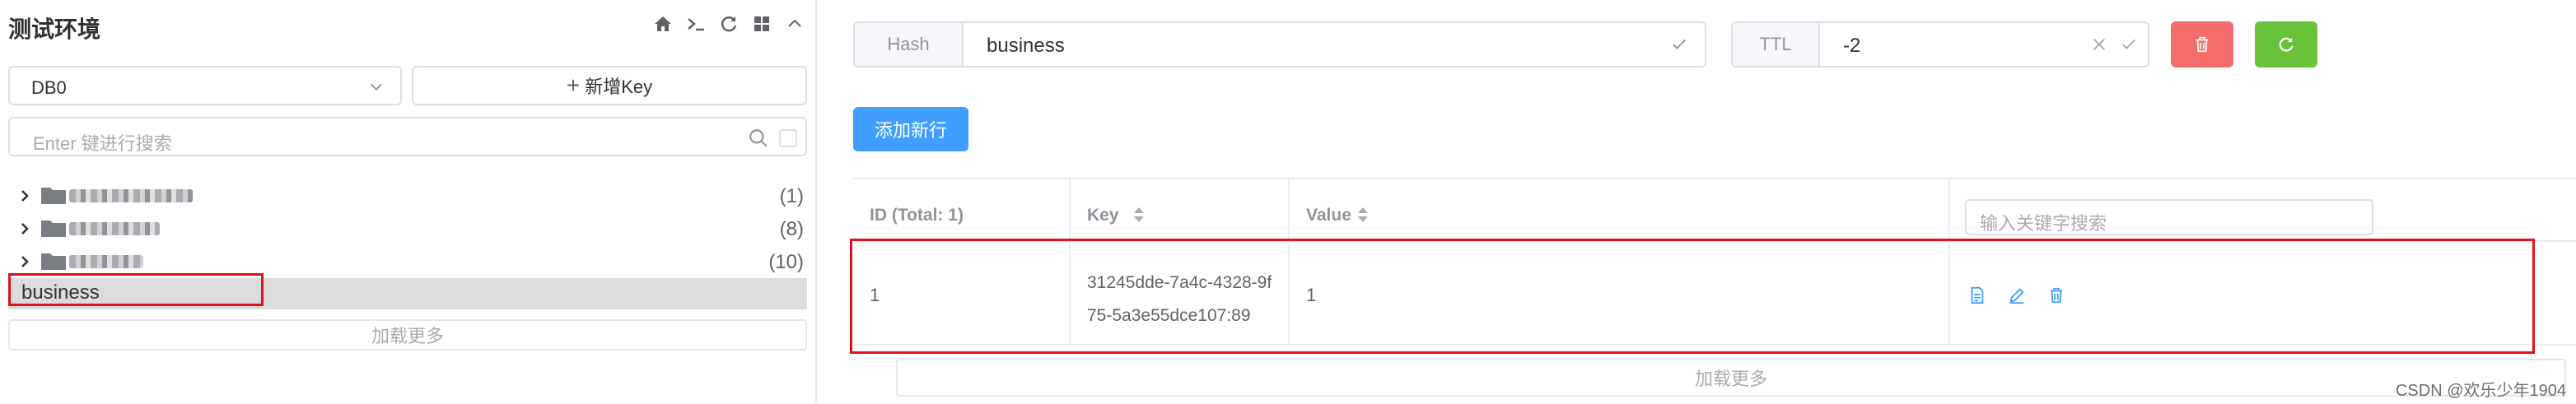  I want to click on key-search-input: Enter 键进行搜索, so click(407, 136).